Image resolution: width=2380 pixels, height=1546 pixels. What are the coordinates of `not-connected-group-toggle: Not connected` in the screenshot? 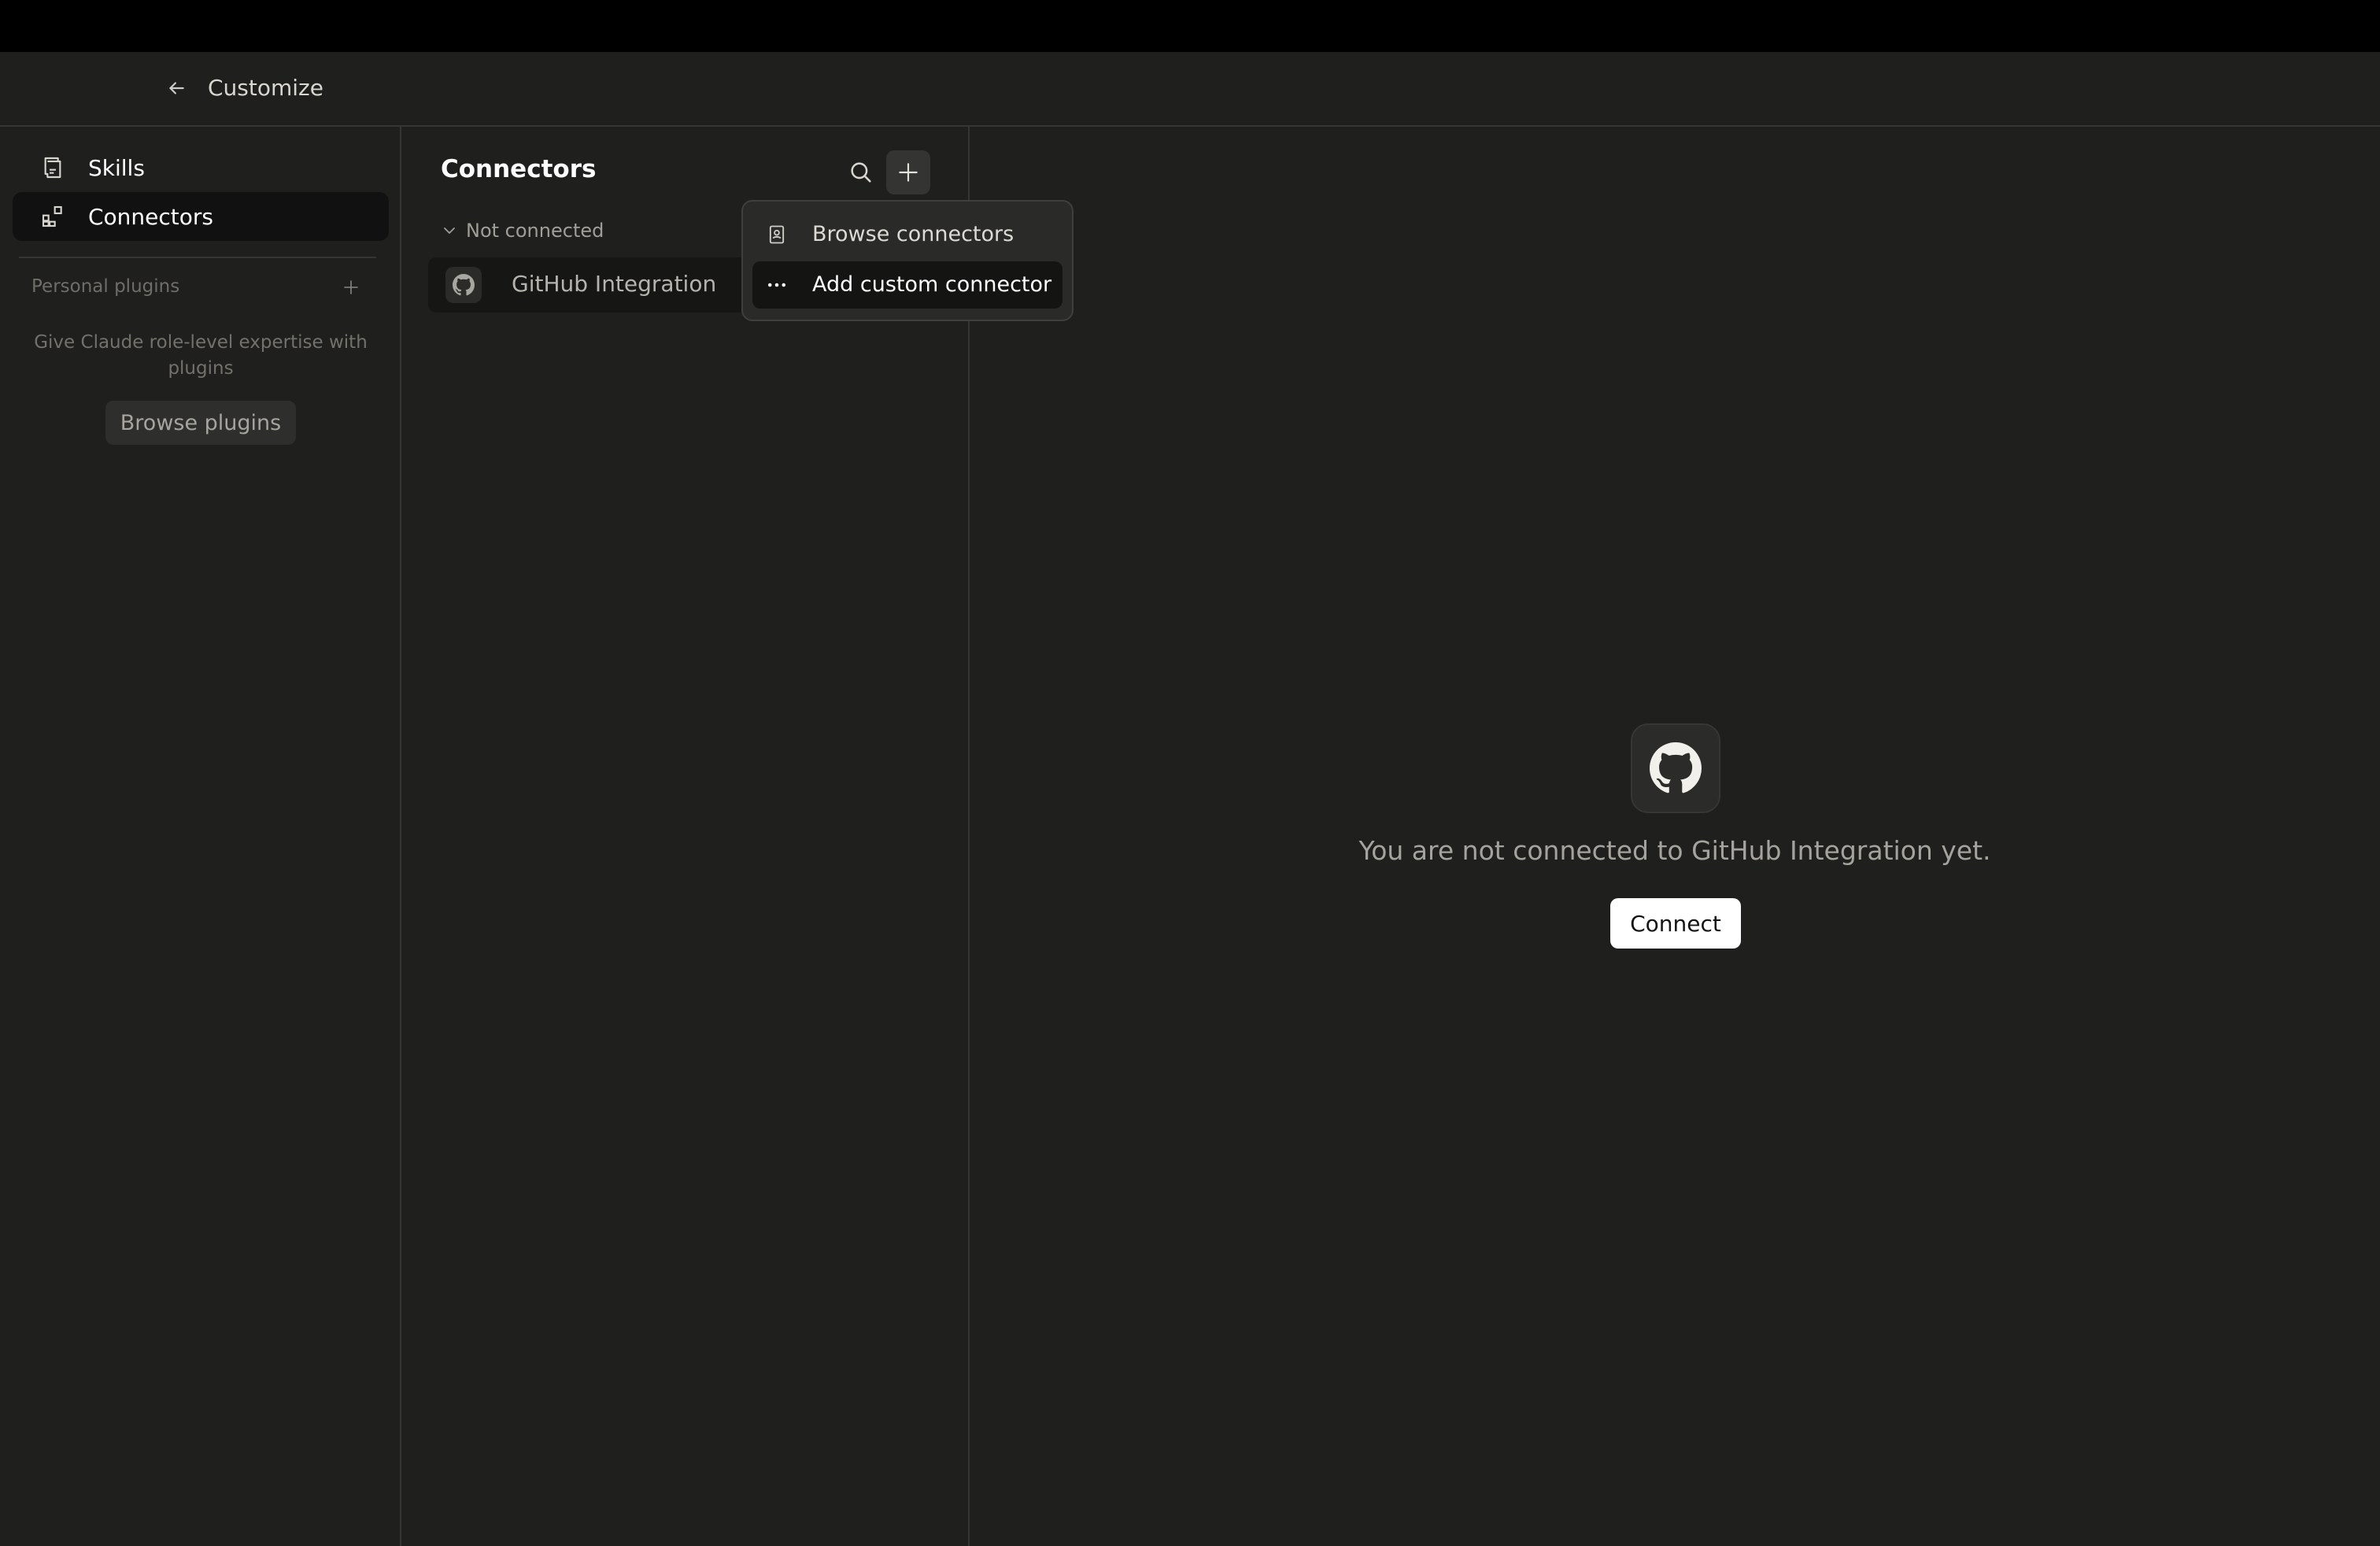 It's located at (521, 231).